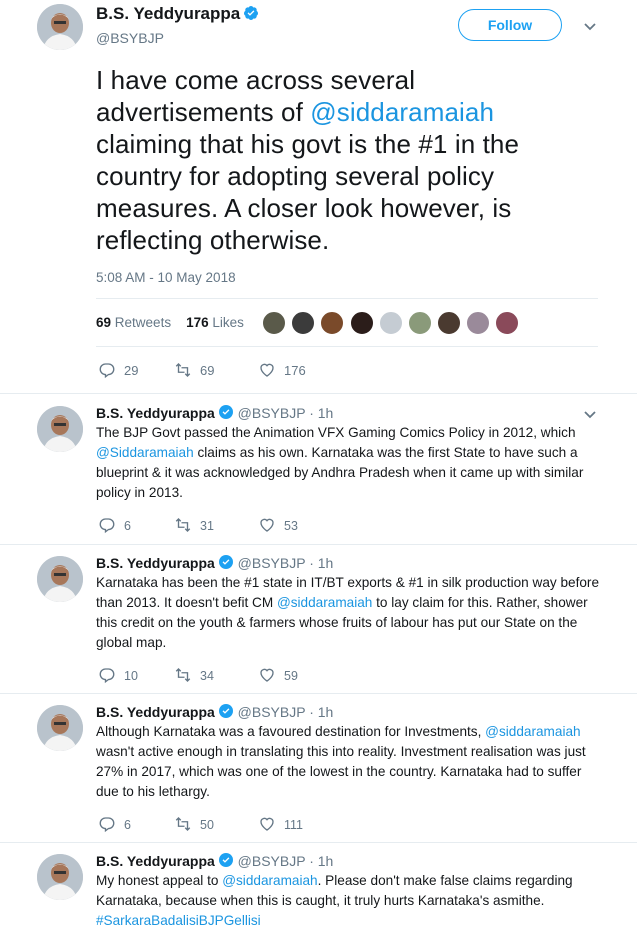  Describe the element at coordinates (282, 371) in the screenshot. I see `like-button: 176` at that location.